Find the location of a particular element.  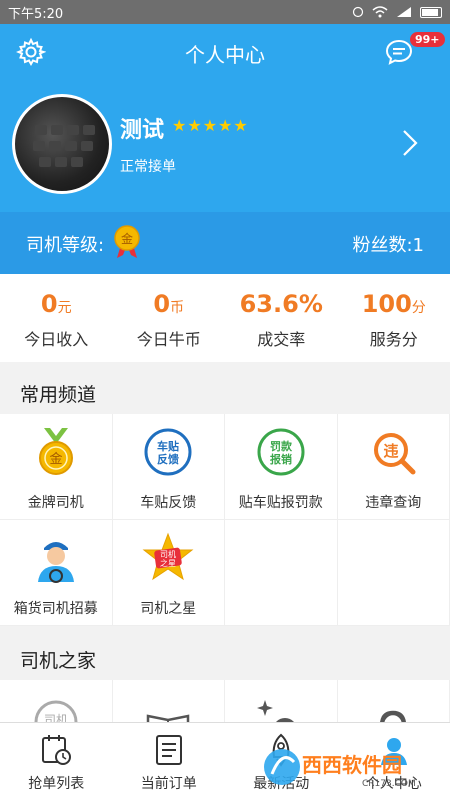

channel-driver-recruit: 箱货司机招募 is located at coordinates (56, 573).